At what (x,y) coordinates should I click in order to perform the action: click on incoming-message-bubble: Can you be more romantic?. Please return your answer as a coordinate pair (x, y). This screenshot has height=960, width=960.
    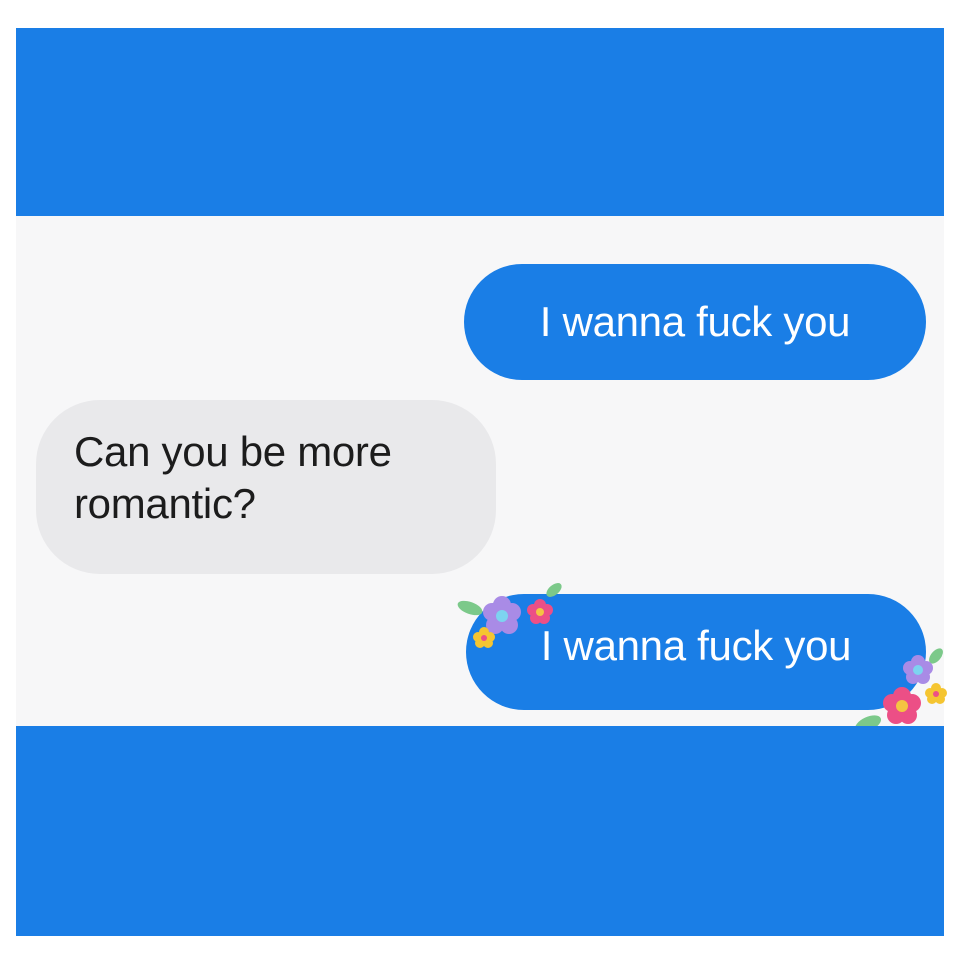
    Looking at the image, I should click on (266, 487).